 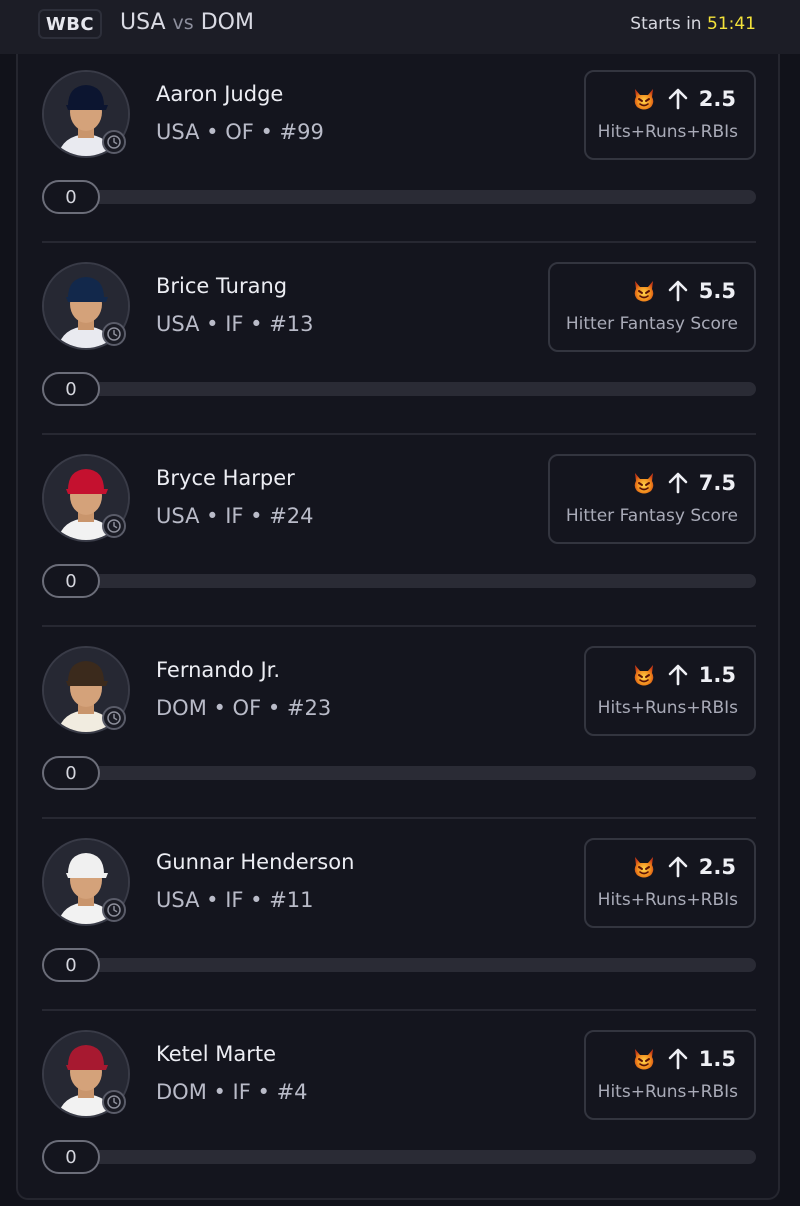 What do you see at coordinates (255, 862) in the screenshot?
I see `player-name: Gunnar Henderson` at bounding box center [255, 862].